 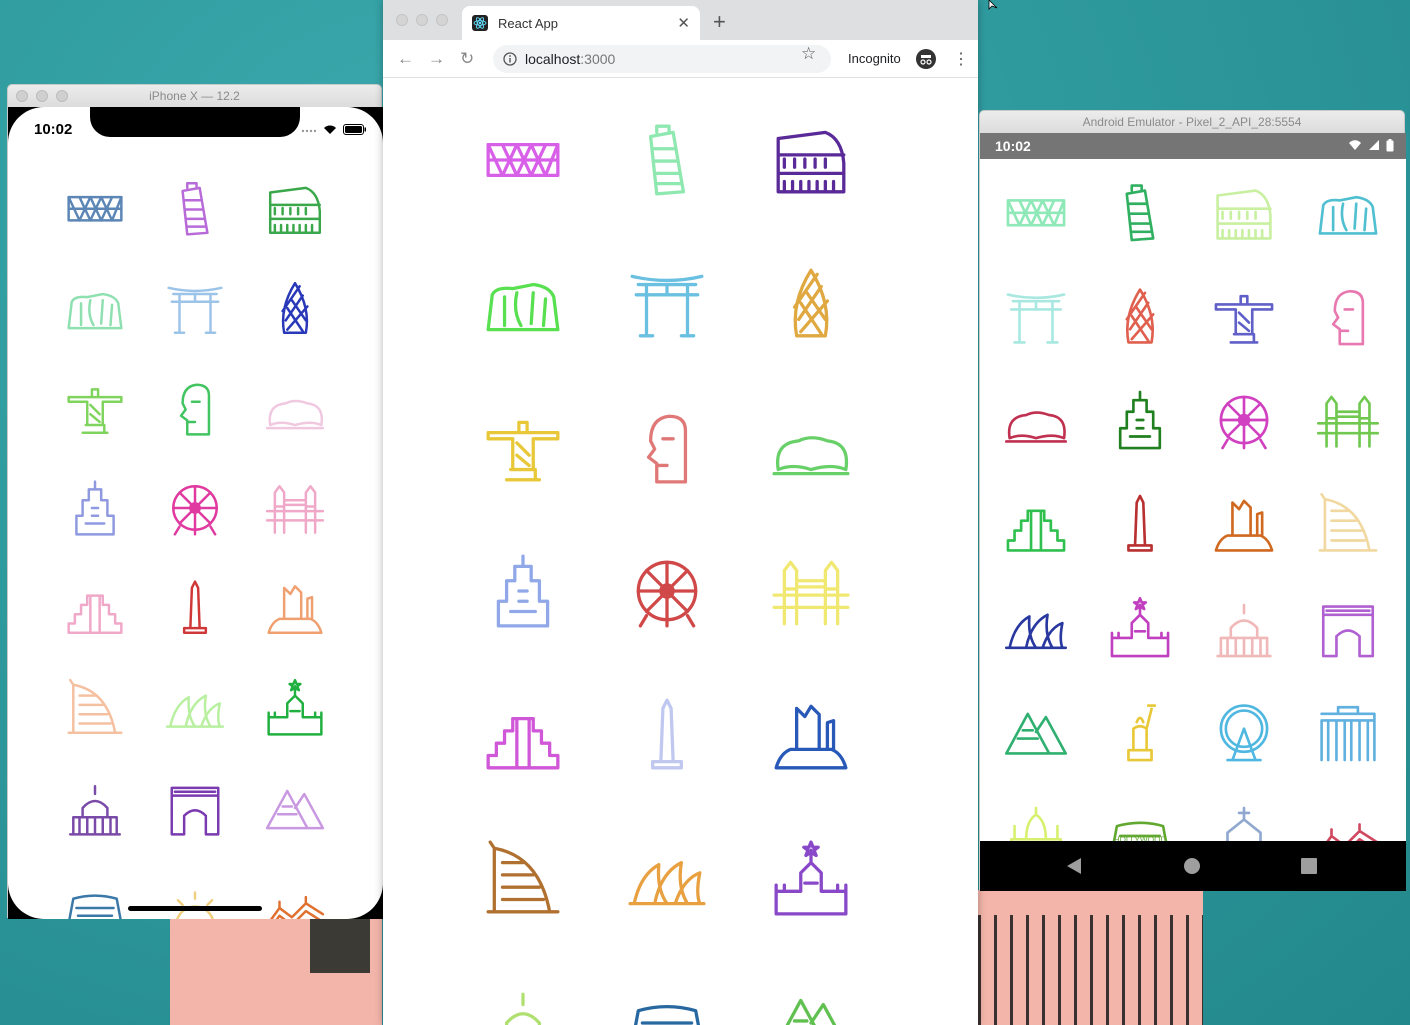 What do you see at coordinates (1140, 212) in the screenshot?
I see `pisa-tower-icon` at bounding box center [1140, 212].